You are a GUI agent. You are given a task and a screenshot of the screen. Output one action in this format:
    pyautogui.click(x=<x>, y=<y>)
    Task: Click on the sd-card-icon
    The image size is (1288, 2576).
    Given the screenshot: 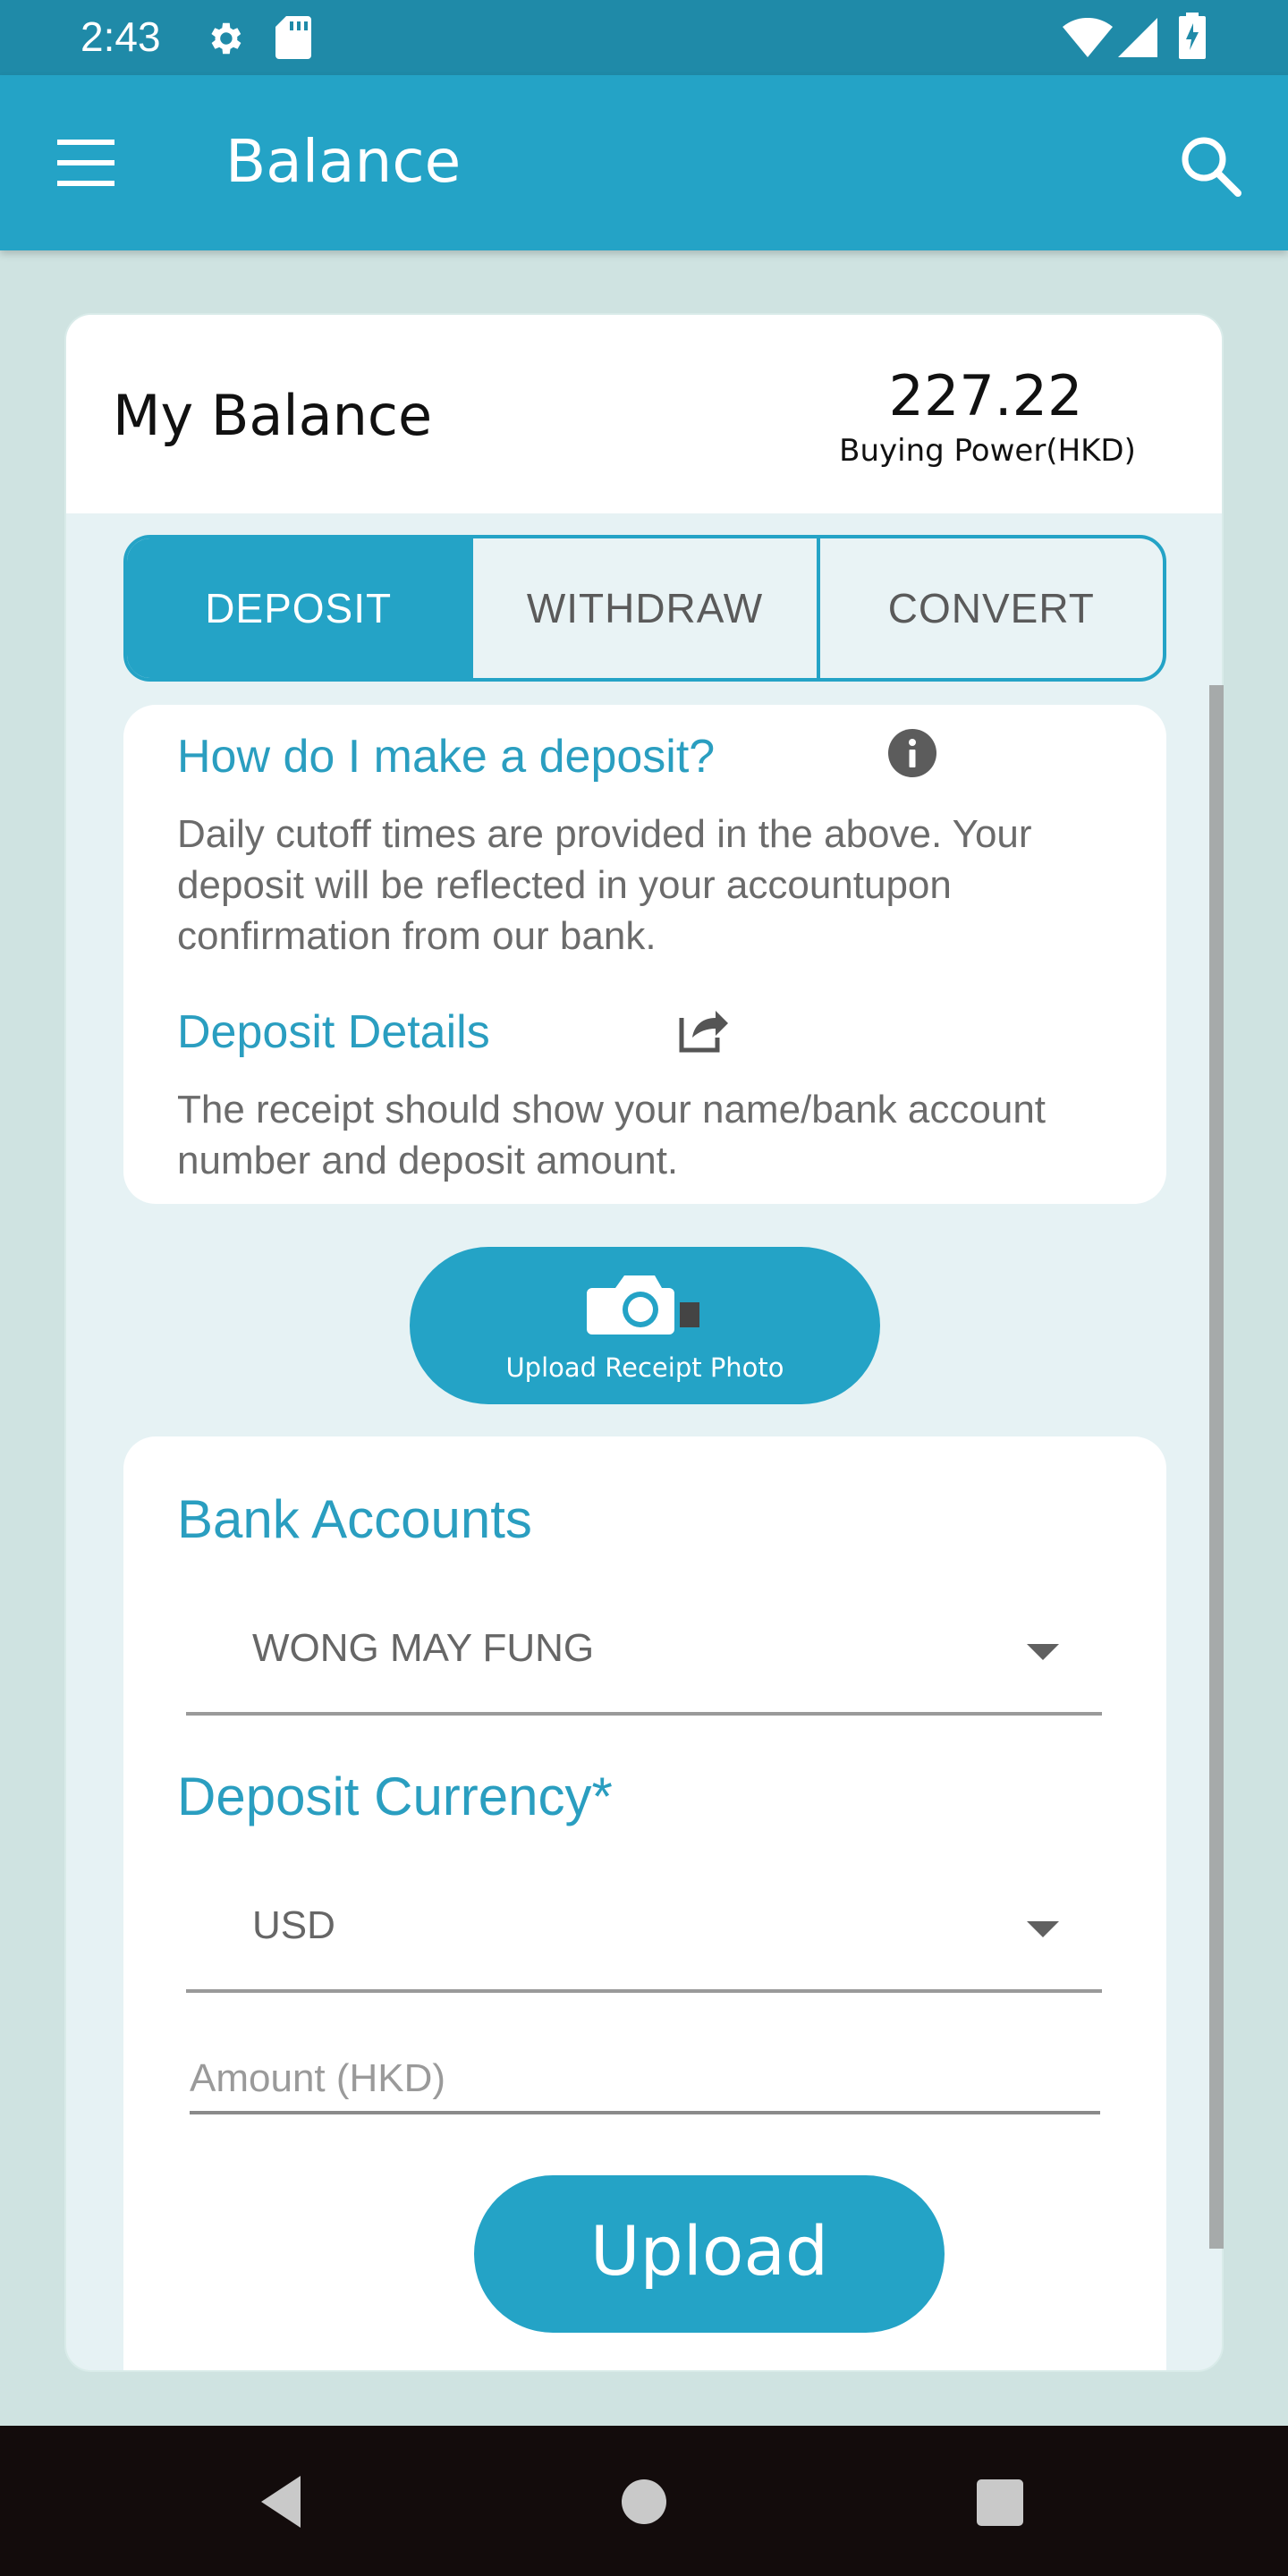 What is the action you would take?
    pyautogui.click(x=293, y=37)
    